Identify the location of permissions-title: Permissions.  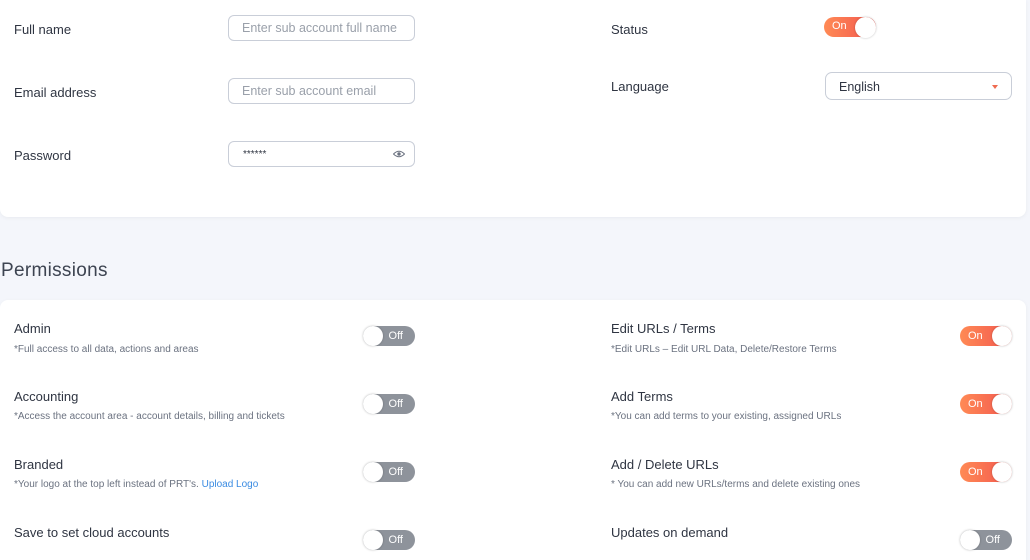
(54, 270).